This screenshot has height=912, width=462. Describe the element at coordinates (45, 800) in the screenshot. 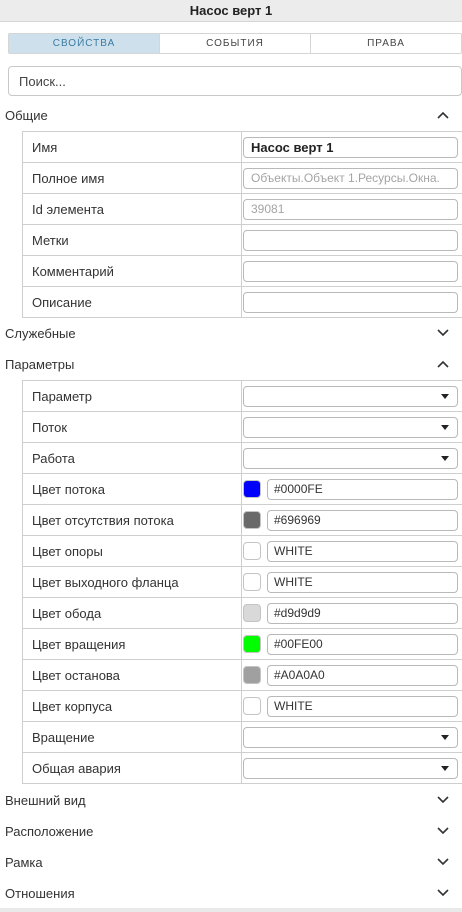

I see `section-appearance-title: Внешний вид` at that location.